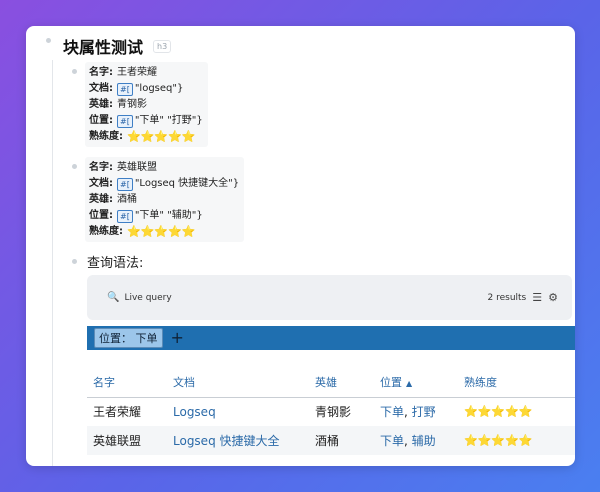  I want to click on heading-bullet, so click(48, 40).